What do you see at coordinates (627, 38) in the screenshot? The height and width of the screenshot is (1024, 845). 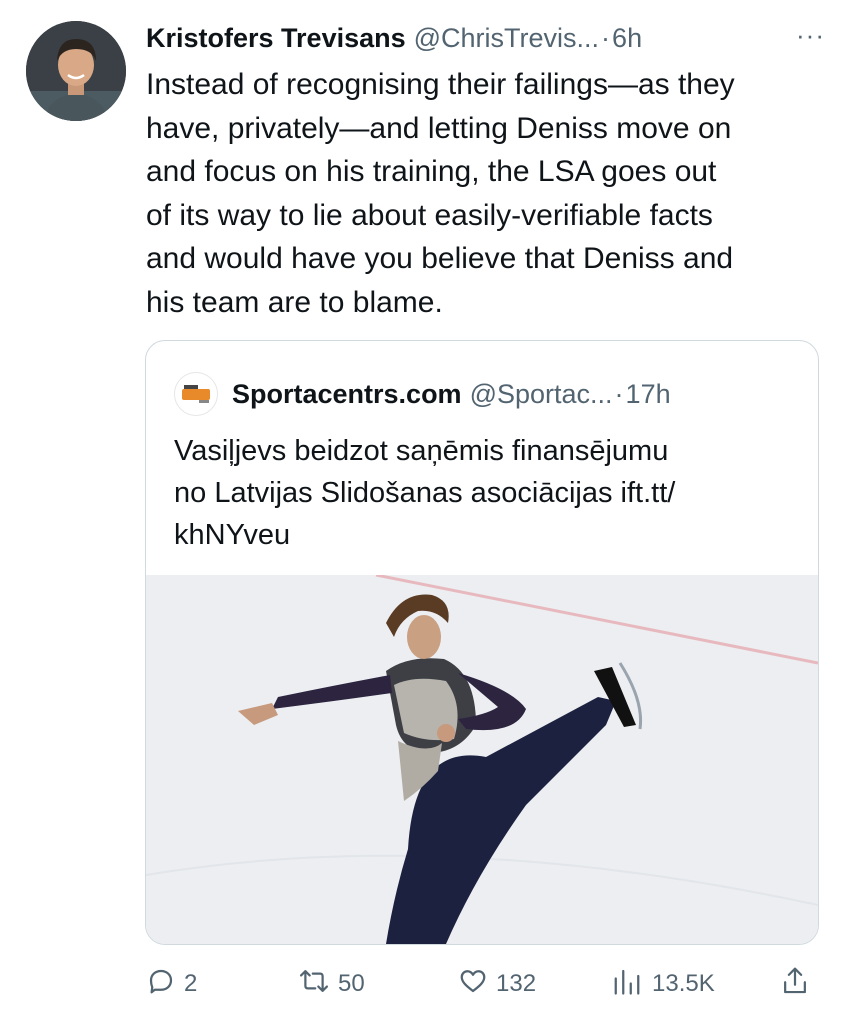 I see `tweet-time: 6h` at bounding box center [627, 38].